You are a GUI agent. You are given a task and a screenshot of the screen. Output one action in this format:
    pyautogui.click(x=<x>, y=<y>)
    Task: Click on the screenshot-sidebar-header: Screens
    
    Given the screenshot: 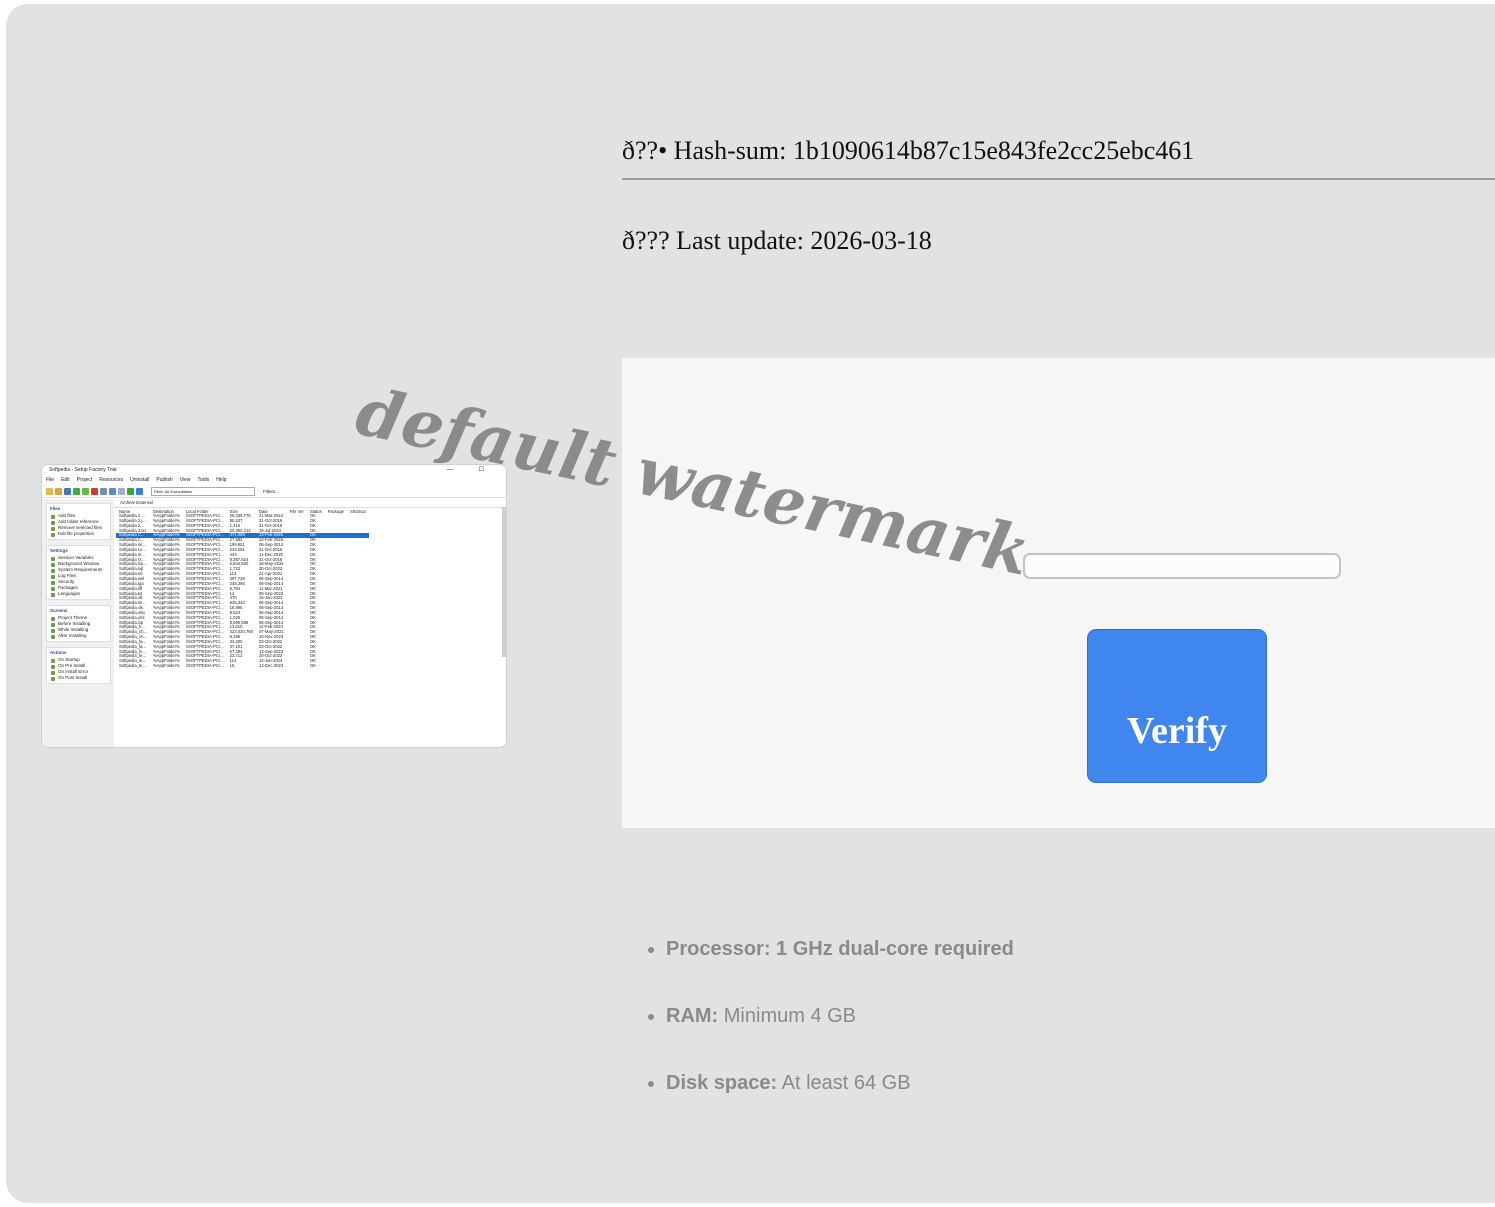 What is the action you would take?
    pyautogui.click(x=59, y=610)
    